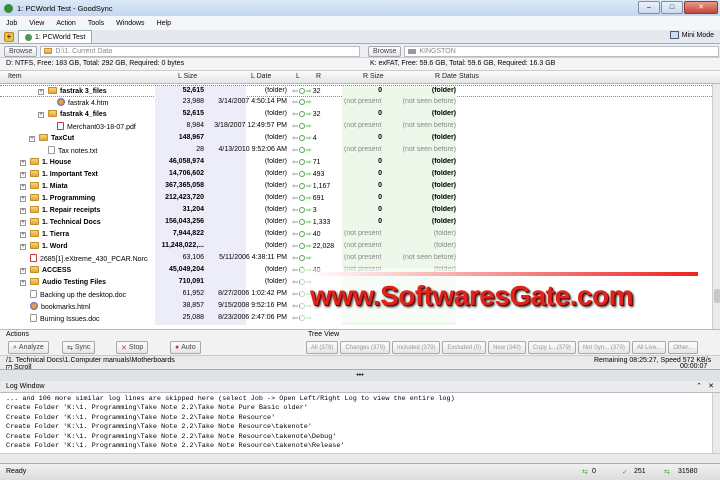  I want to click on close-log-icon: ✕, so click(711, 386).